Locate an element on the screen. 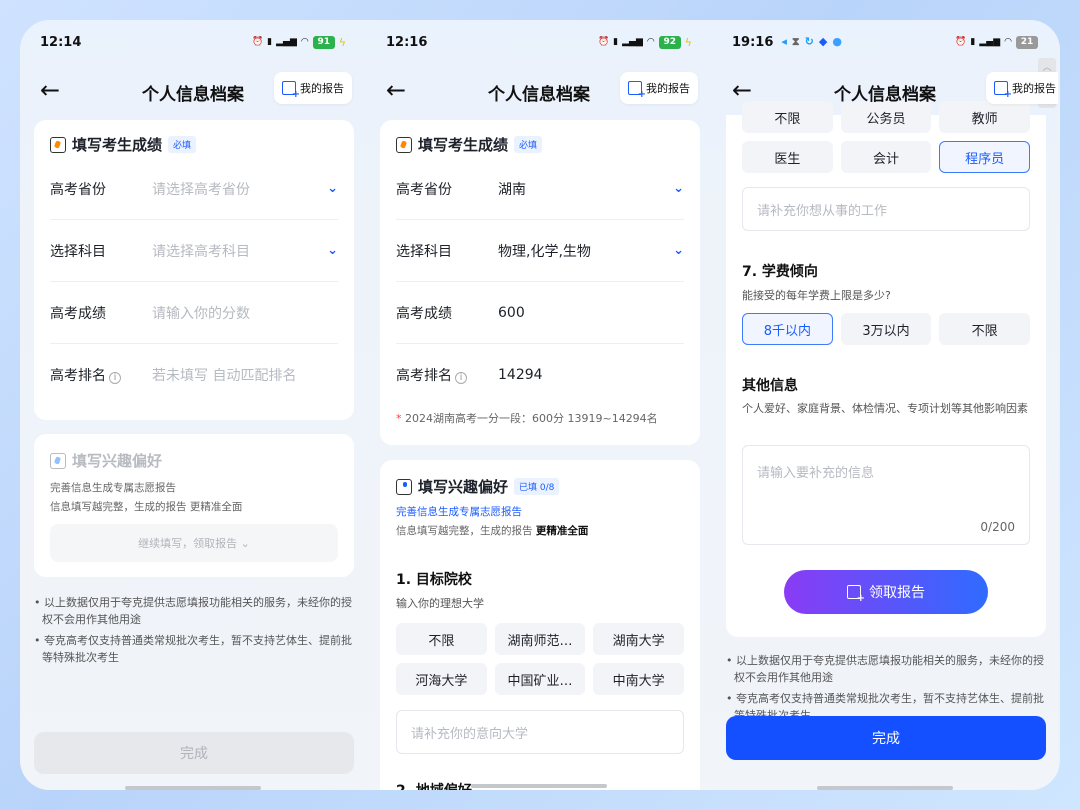 The image size is (1080, 810). battery-icon: 21 is located at coordinates (1027, 42).